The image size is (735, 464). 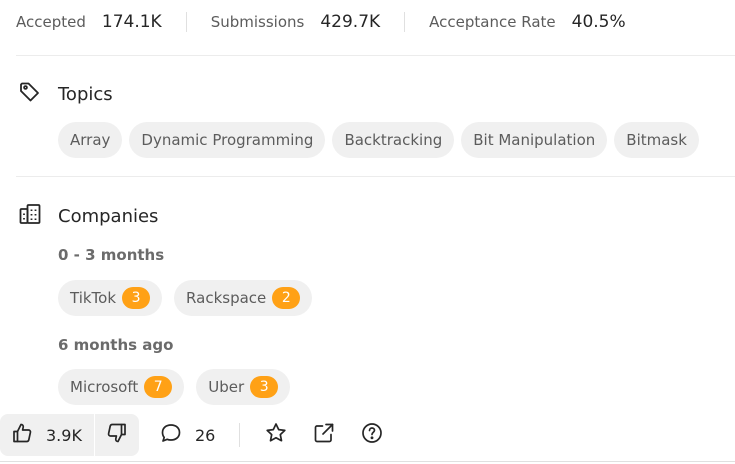 What do you see at coordinates (205, 435) in the screenshot?
I see `comment-count: 26` at bounding box center [205, 435].